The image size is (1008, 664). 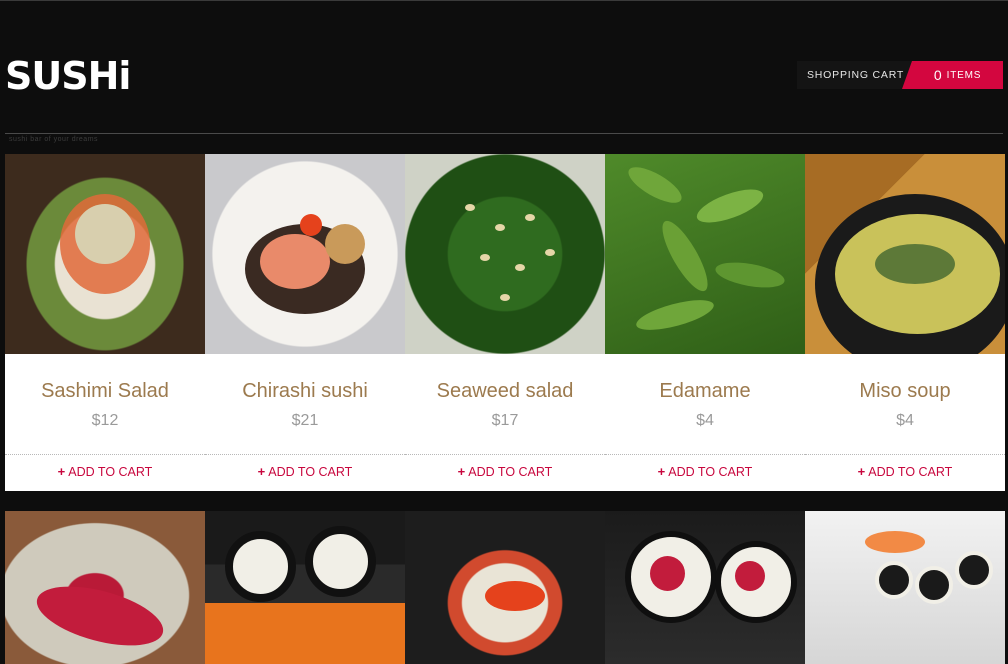 What do you see at coordinates (505, 254) in the screenshot?
I see `seaweed-salad-photo` at bounding box center [505, 254].